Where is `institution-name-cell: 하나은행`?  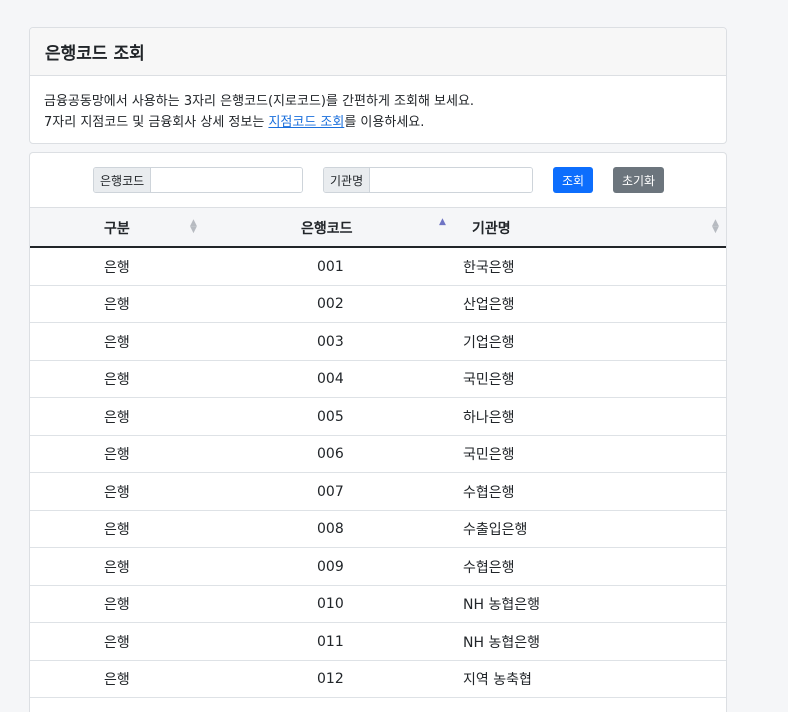
institution-name-cell: 하나은행 is located at coordinates (489, 417).